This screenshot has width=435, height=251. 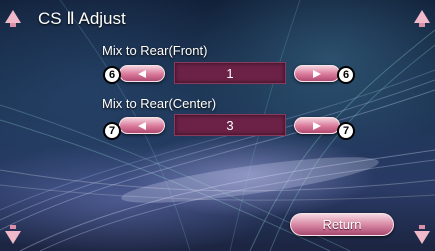 I want to click on mix-center-label: Mix to Rear(Center), so click(x=159, y=103).